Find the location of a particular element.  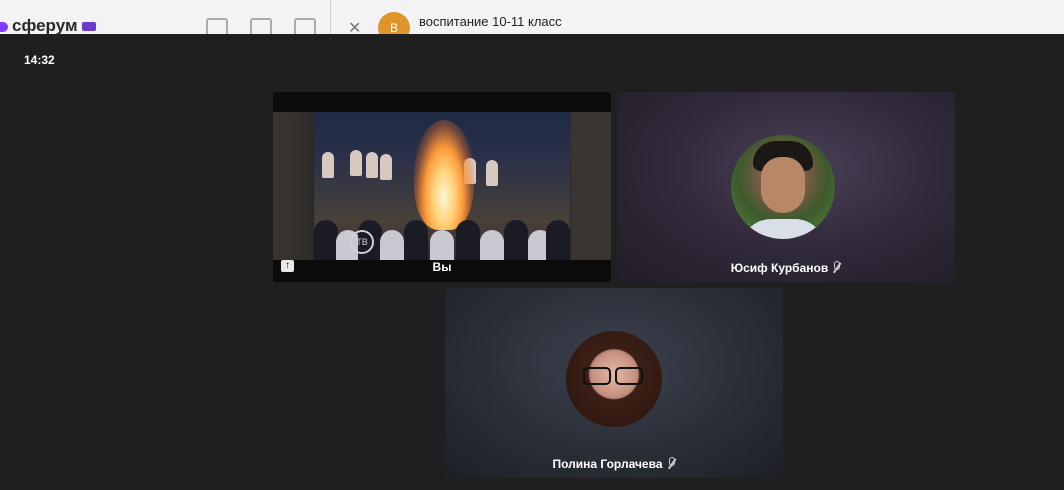

participant-name-polina: Полина Горлачева is located at coordinates (614, 464).